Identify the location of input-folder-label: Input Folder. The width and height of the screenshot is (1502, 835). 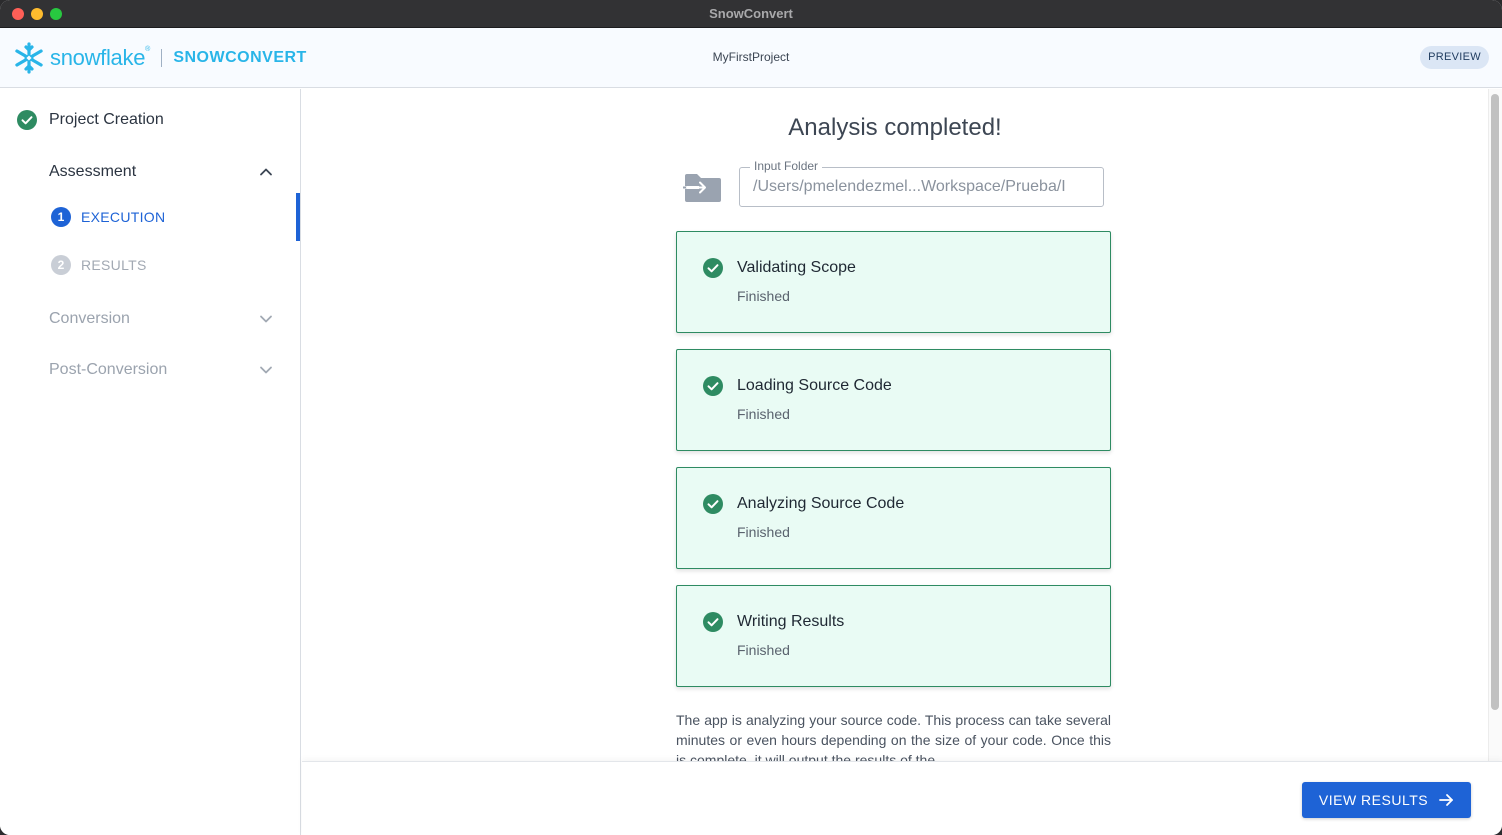
(786, 166).